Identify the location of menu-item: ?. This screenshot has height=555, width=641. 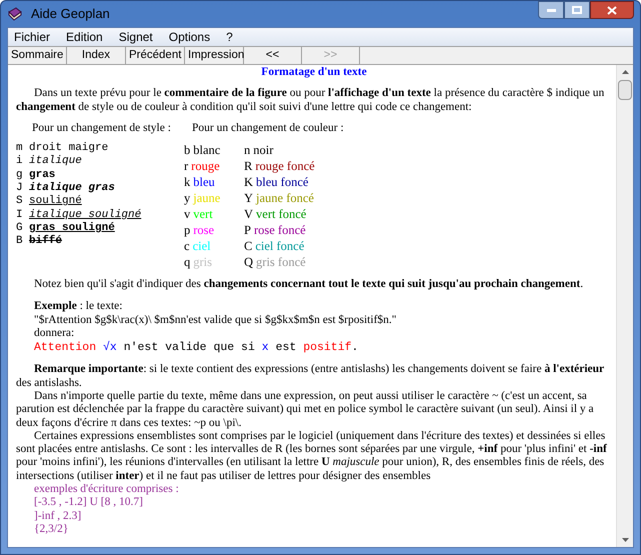
(229, 37).